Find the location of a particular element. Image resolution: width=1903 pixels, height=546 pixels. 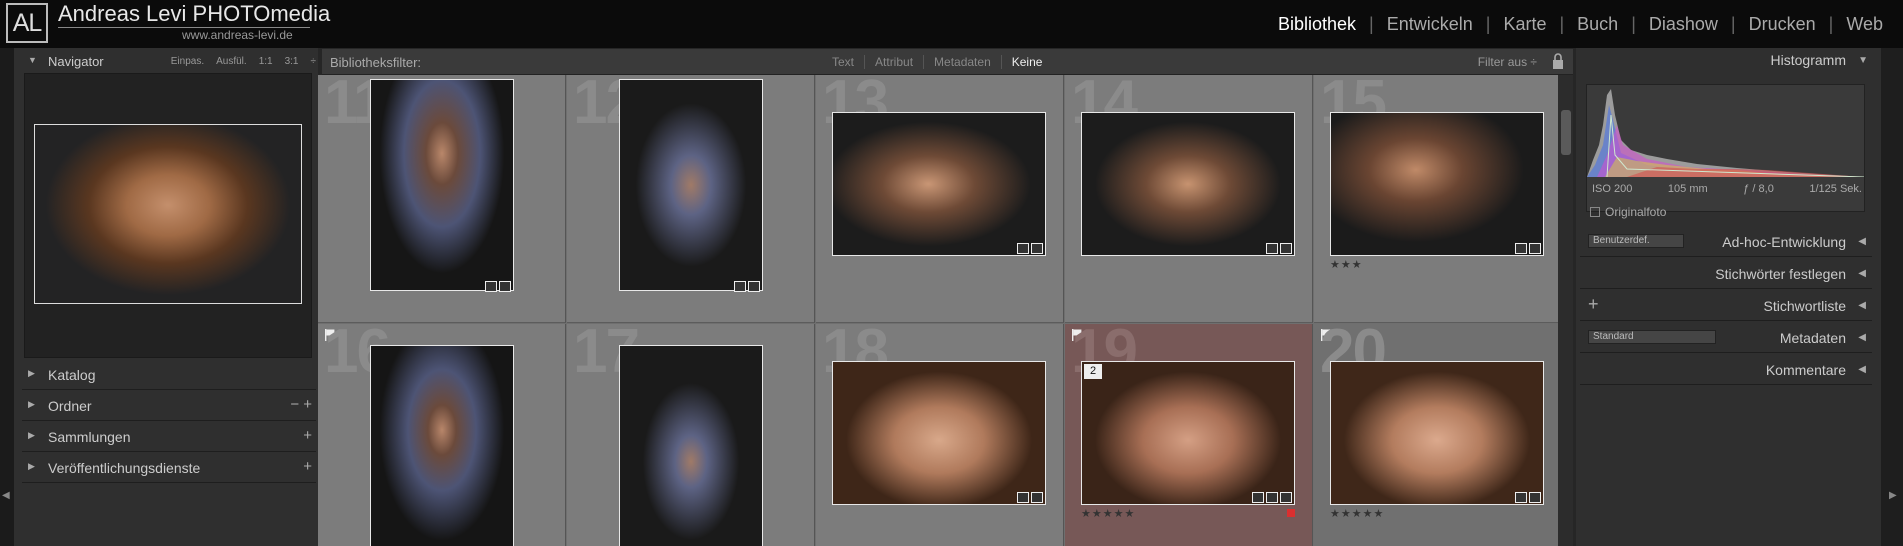

original-photo-checkbox is located at coordinates (1595, 212).